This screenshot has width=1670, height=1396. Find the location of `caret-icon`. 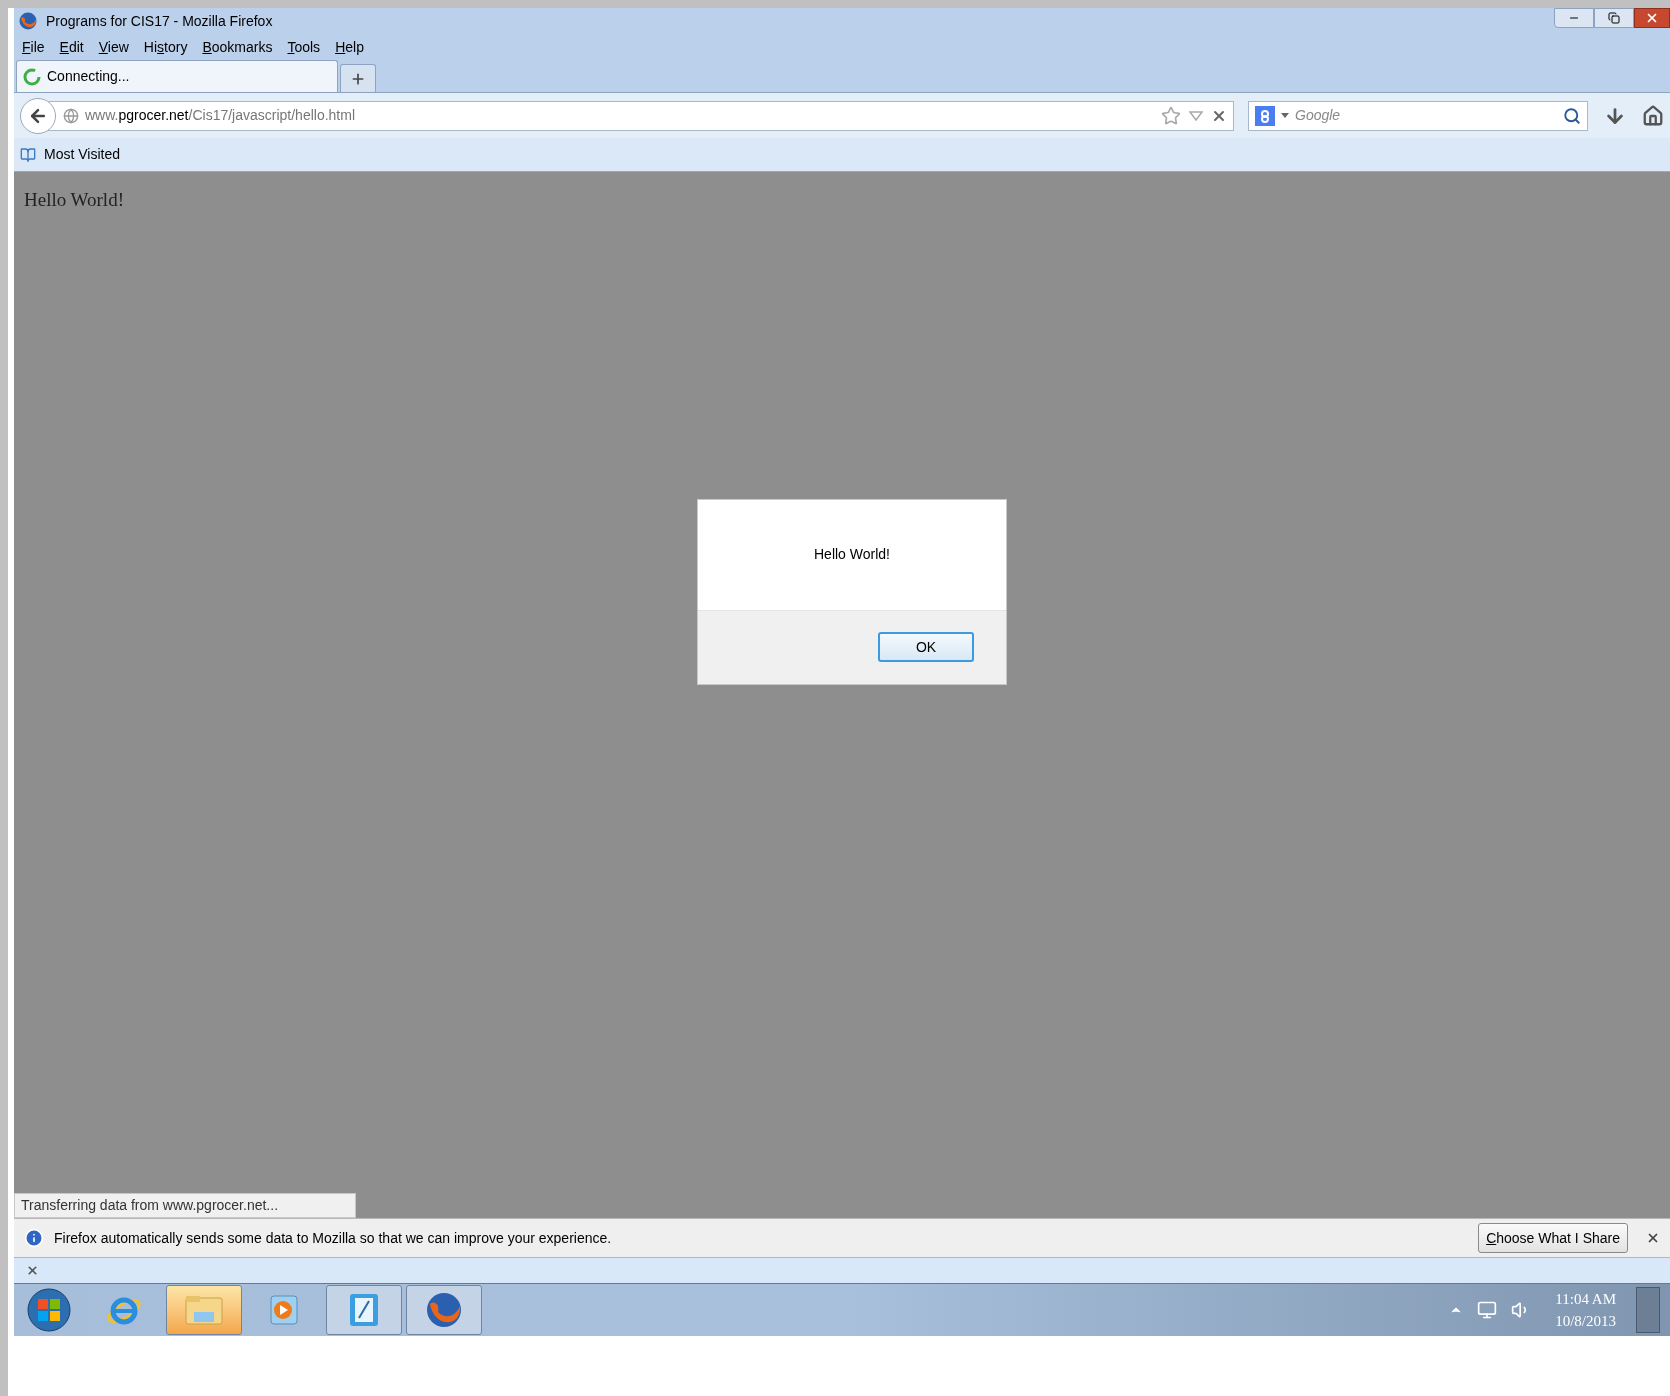

caret-icon is located at coordinates (1285, 115).